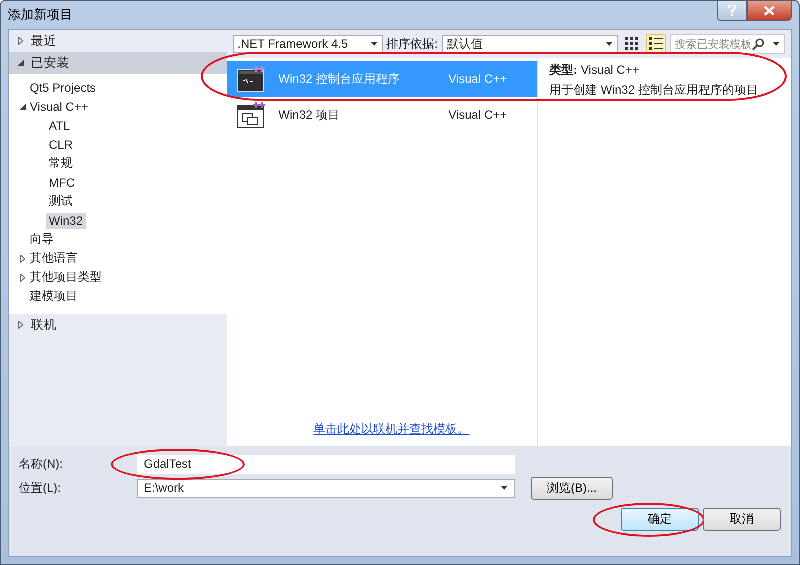  Describe the element at coordinates (307, 44) in the screenshot. I see `framework-dropdown: .NET Framework 4.5` at that location.